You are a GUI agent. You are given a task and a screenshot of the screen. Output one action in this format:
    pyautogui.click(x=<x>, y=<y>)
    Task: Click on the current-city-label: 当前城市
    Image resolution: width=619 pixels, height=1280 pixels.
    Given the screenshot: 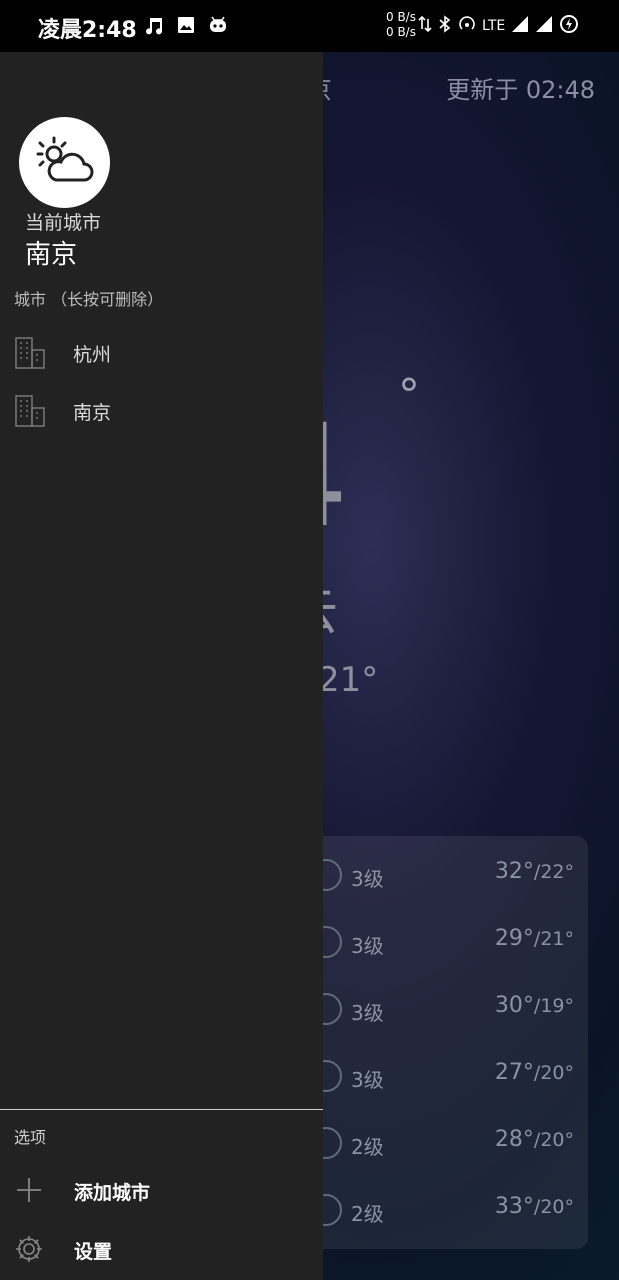 What is the action you would take?
    pyautogui.click(x=63, y=223)
    